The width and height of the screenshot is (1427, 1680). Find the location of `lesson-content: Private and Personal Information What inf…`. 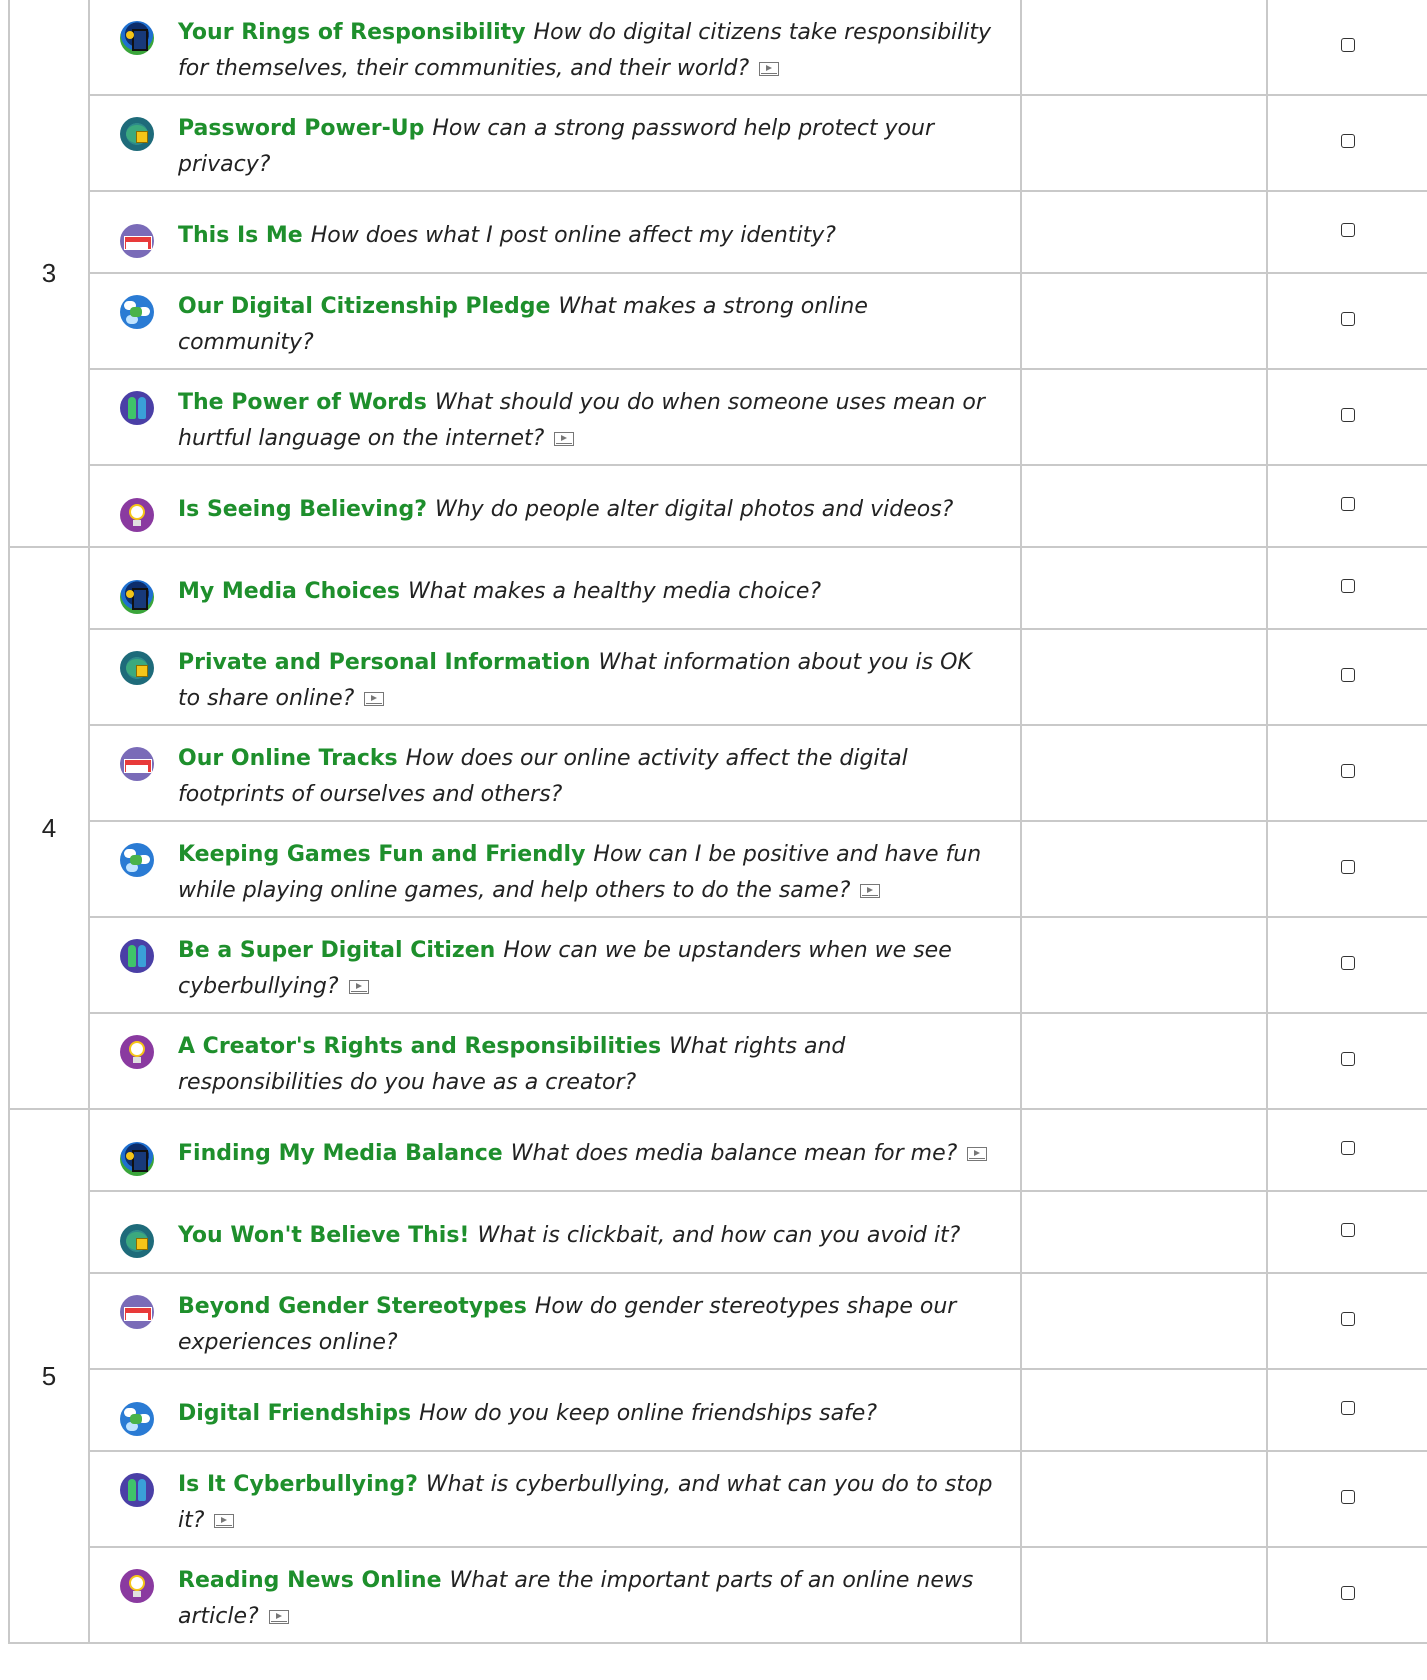

lesson-content: Private and Personal Information What inf… is located at coordinates (555, 677).